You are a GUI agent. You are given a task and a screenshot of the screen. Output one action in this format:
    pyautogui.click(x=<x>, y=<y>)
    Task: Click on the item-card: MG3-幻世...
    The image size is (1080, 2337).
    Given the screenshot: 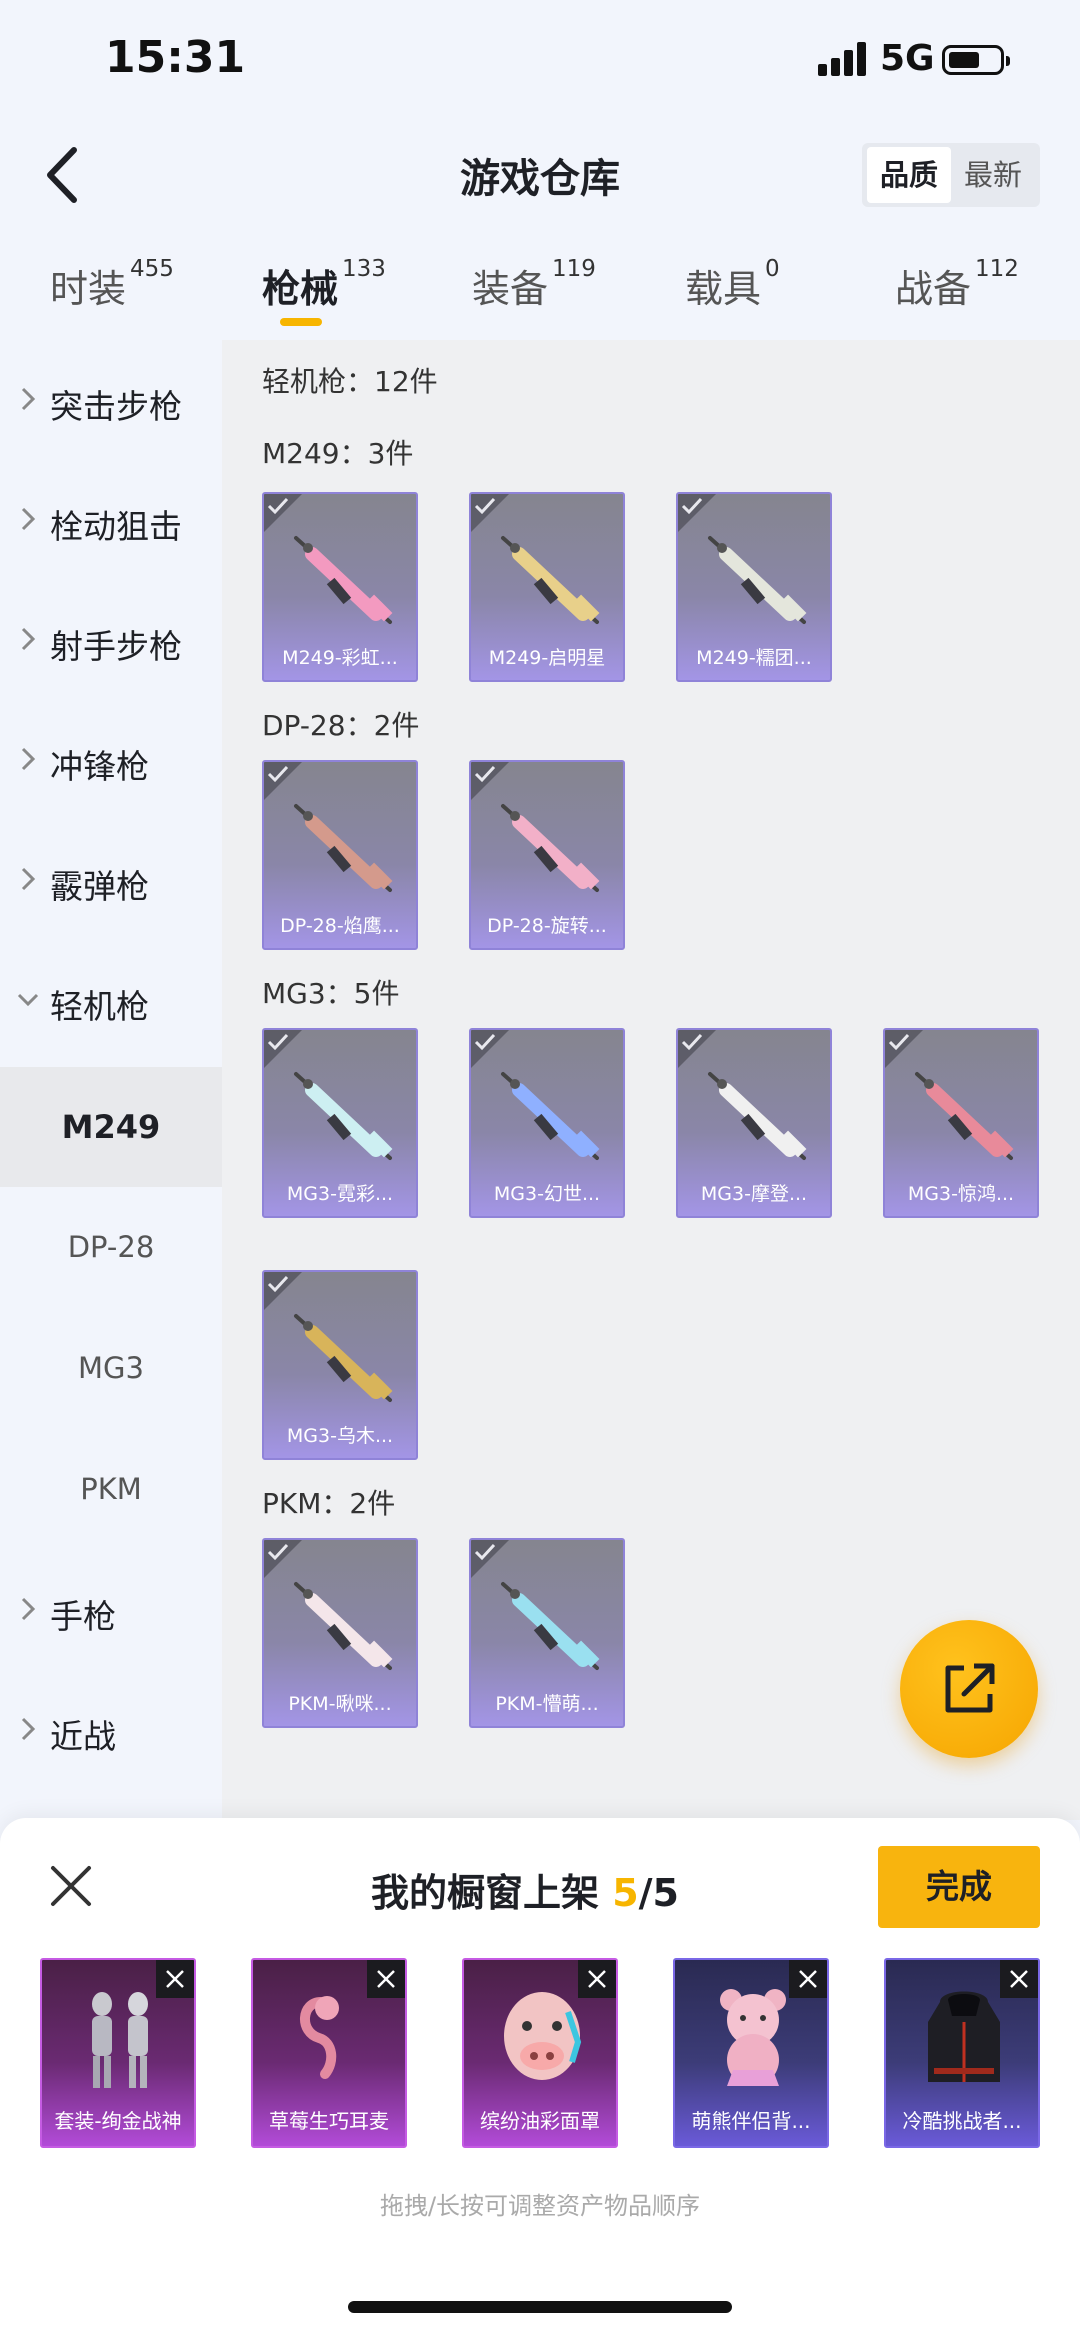 What is the action you would take?
    pyautogui.click(x=547, y=1123)
    